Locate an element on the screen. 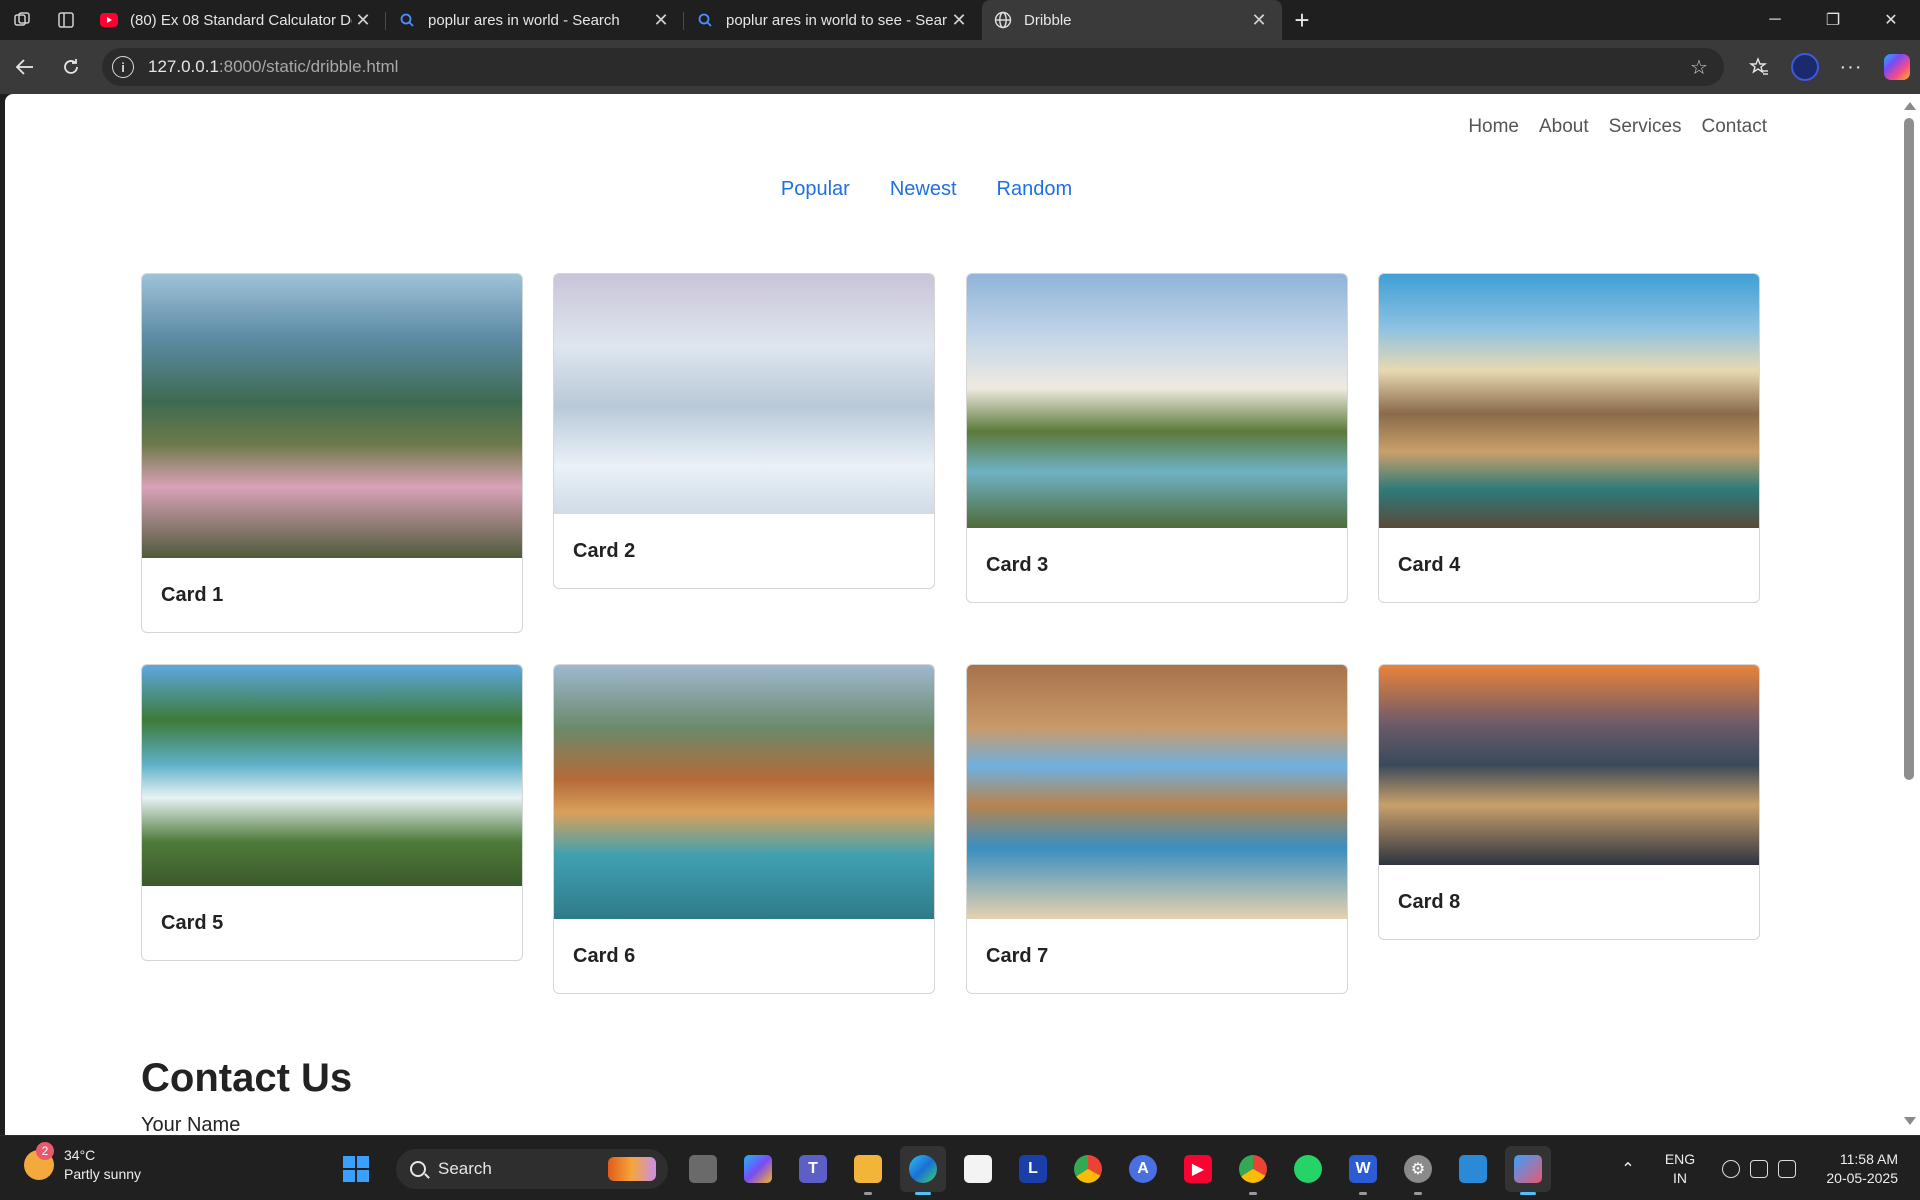 The image size is (1920, 1200). edge-icon is located at coordinates (923, 1170).